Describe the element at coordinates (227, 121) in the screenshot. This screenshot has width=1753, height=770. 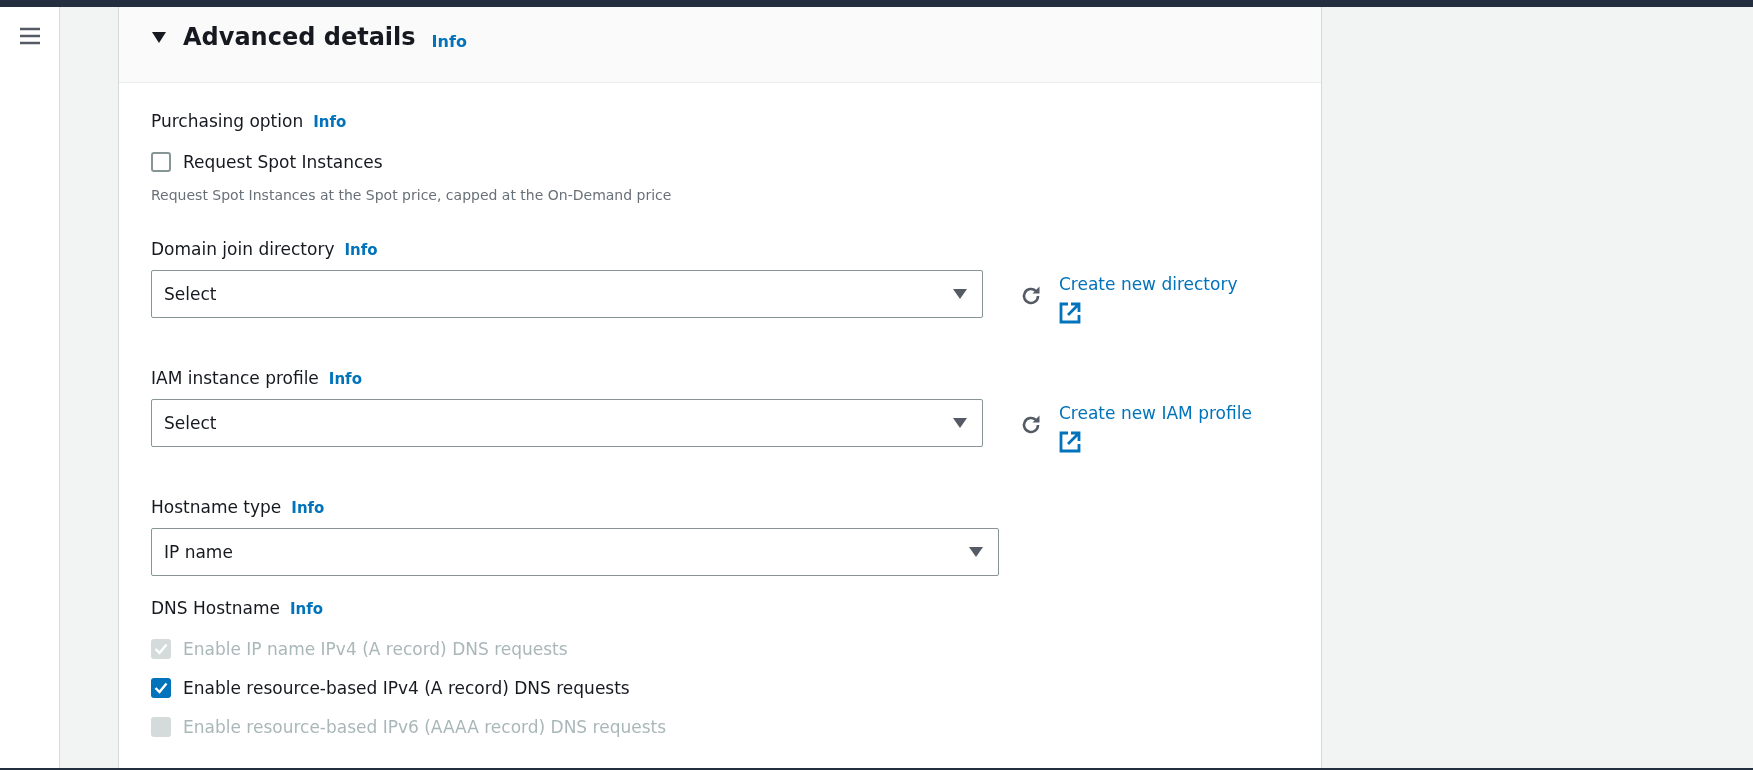
I see `field-label: Purchasing option` at that location.